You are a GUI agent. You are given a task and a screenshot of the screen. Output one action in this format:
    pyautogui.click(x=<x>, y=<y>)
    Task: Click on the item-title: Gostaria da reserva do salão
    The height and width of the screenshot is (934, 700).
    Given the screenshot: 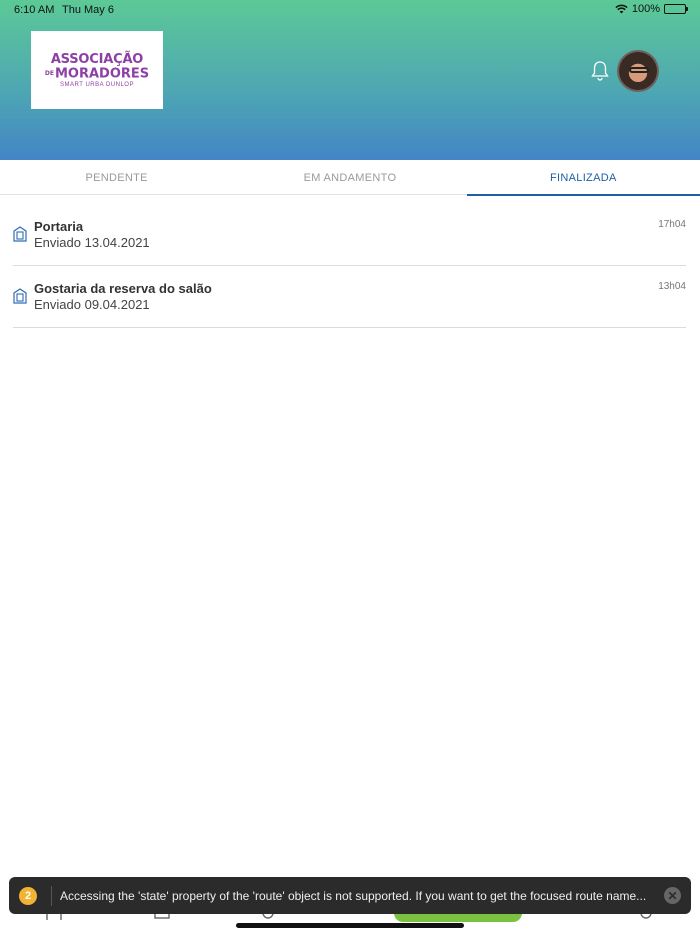 What is the action you would take?
    pyautogui.click(x=123, y=288)
    